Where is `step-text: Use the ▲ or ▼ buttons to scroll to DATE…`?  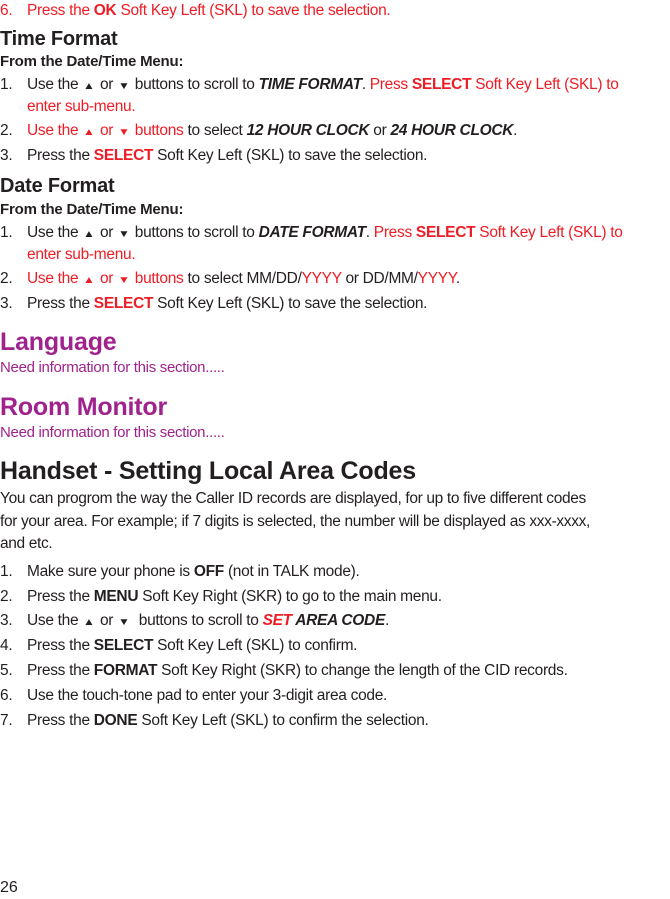 step-text: Use the ▲ or ▼ buttons to scroll to DATE… is located at coordinates (325, 234).